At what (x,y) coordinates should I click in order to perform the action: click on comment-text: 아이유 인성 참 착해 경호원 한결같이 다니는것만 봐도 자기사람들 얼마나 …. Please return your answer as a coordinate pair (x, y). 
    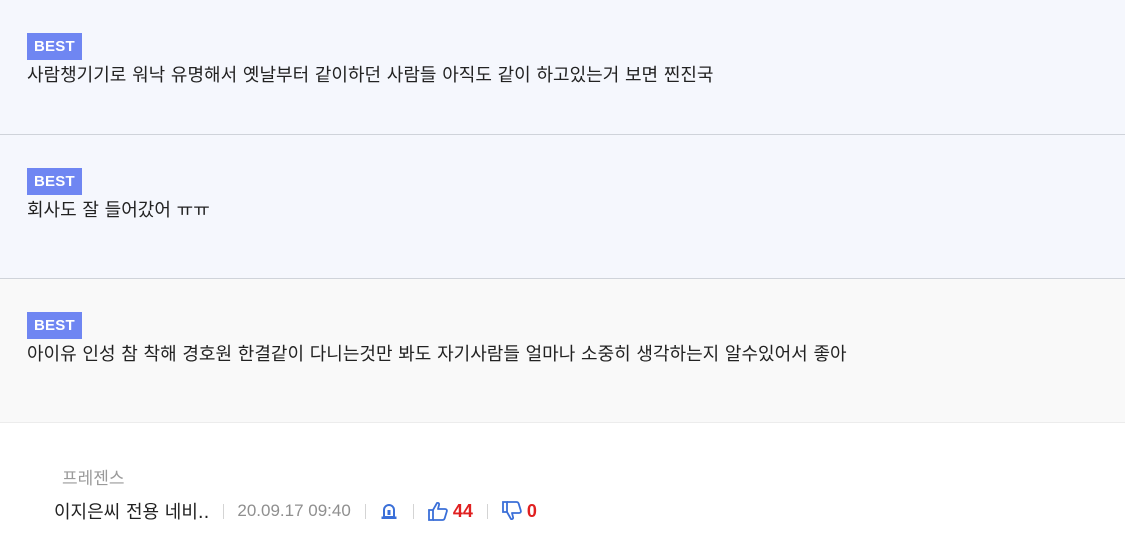
    Looking at the image, I should click on (437, 354).